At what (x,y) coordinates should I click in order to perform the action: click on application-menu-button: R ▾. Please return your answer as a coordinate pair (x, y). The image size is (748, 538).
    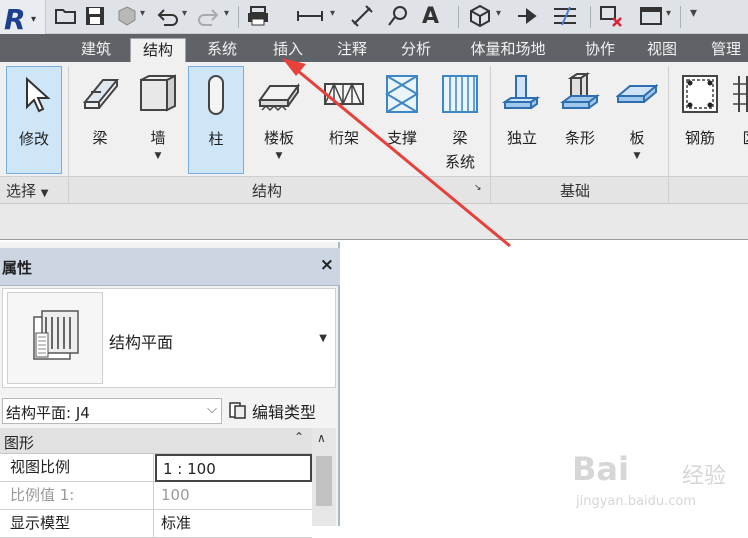
    Looking at the image, I should click on (23, 19).